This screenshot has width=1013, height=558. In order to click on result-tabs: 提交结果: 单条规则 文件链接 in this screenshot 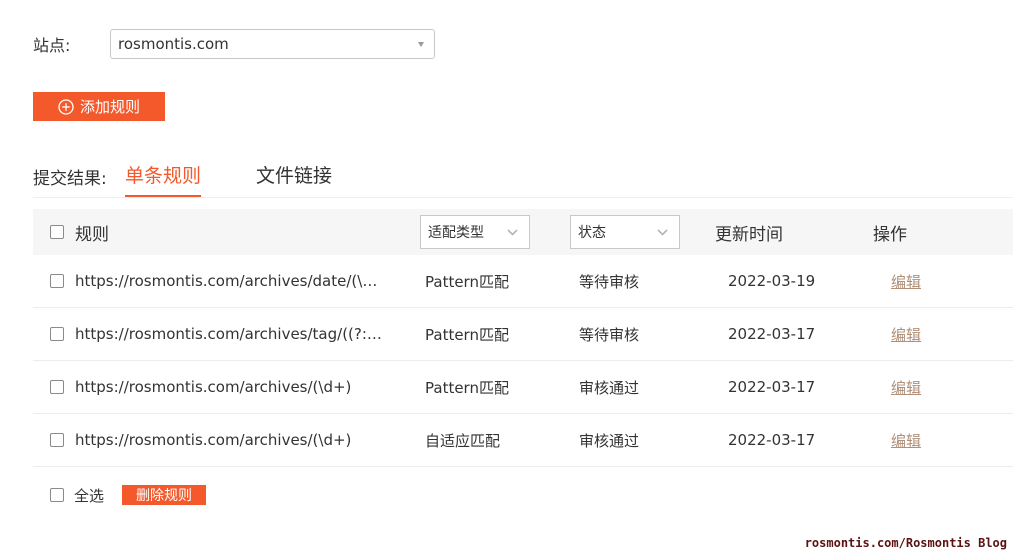, I will do `click(523, 177)`.